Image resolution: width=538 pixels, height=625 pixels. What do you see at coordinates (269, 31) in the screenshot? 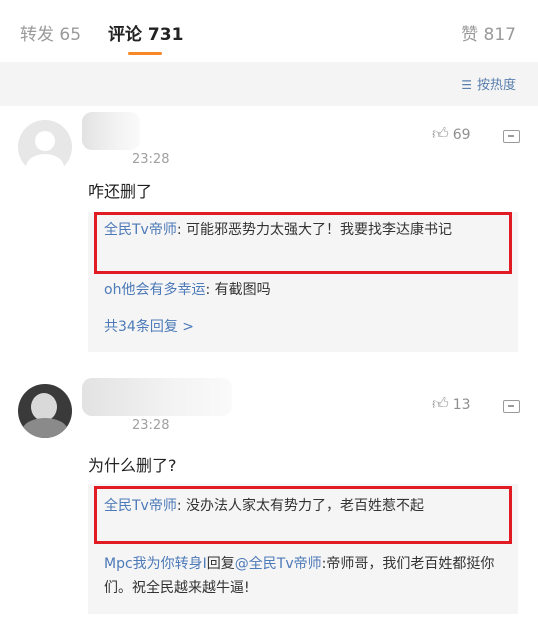
I see `comment-tabs-bar: 转发 65 评论 731 赞 817` at bounding box center [269, 31].